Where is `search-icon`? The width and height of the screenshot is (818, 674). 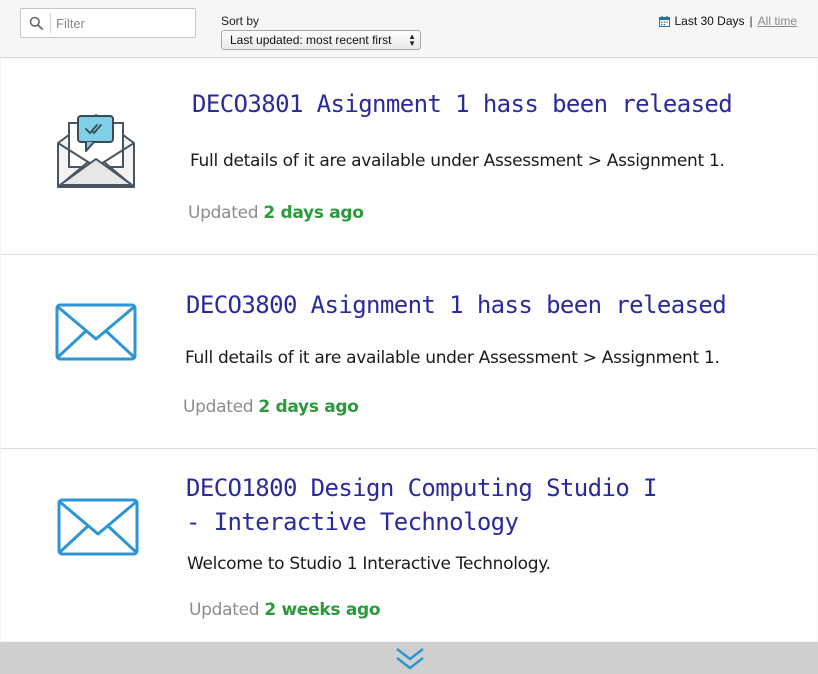 search-icon is located at coordinates (36, 23).